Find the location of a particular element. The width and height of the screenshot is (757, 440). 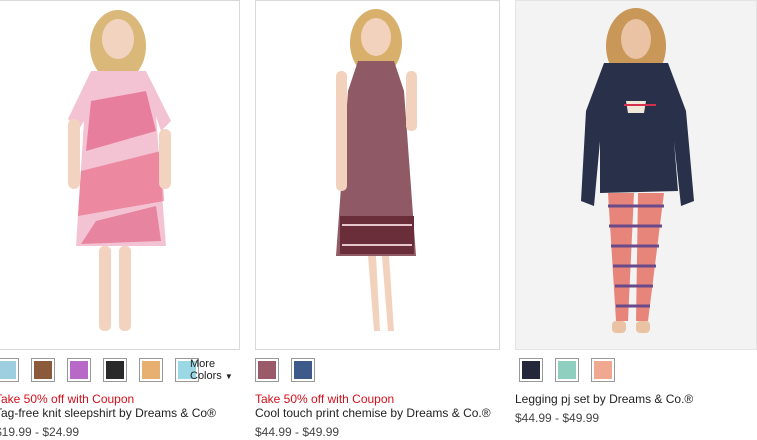

product-price: $19.99 - $24.99 is located at coordinates (40, 432).